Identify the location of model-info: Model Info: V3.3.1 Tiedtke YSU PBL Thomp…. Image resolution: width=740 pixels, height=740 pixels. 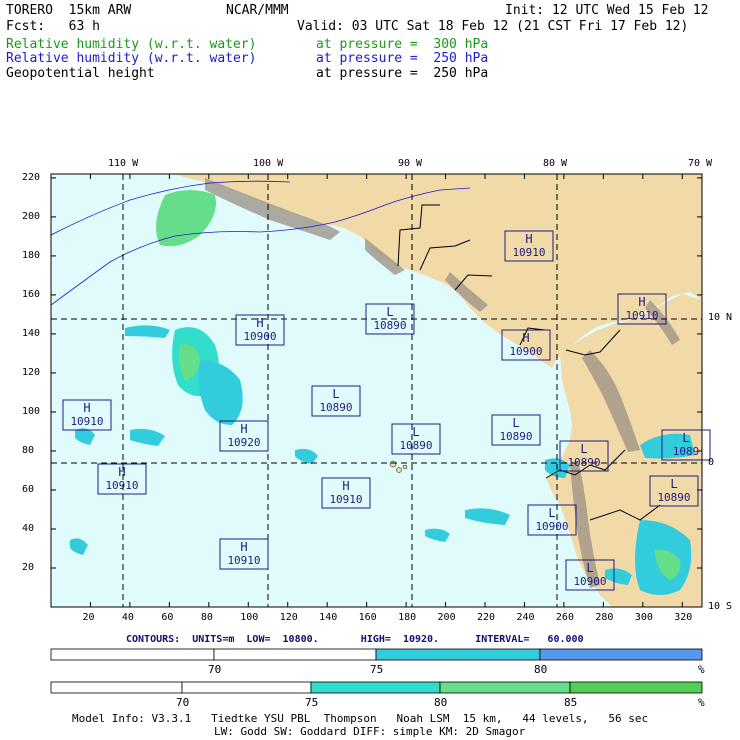
(360, 718).